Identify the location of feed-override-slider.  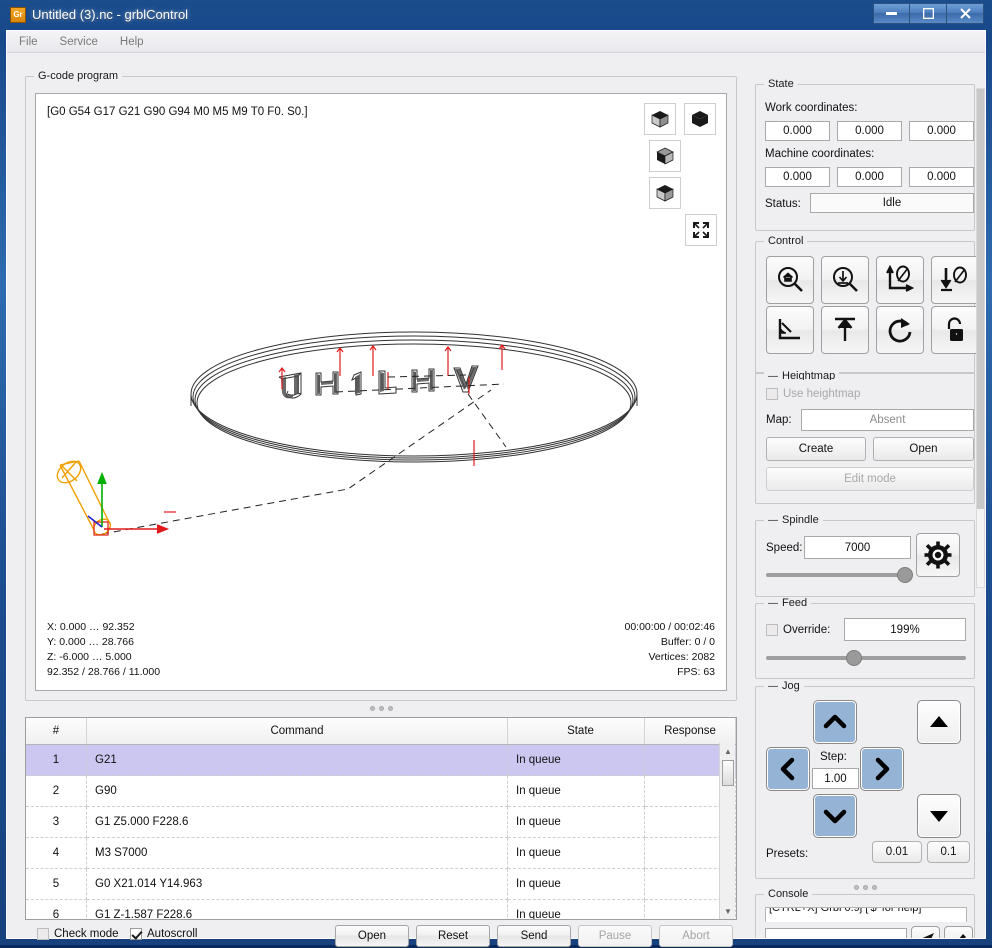
(866, 658).